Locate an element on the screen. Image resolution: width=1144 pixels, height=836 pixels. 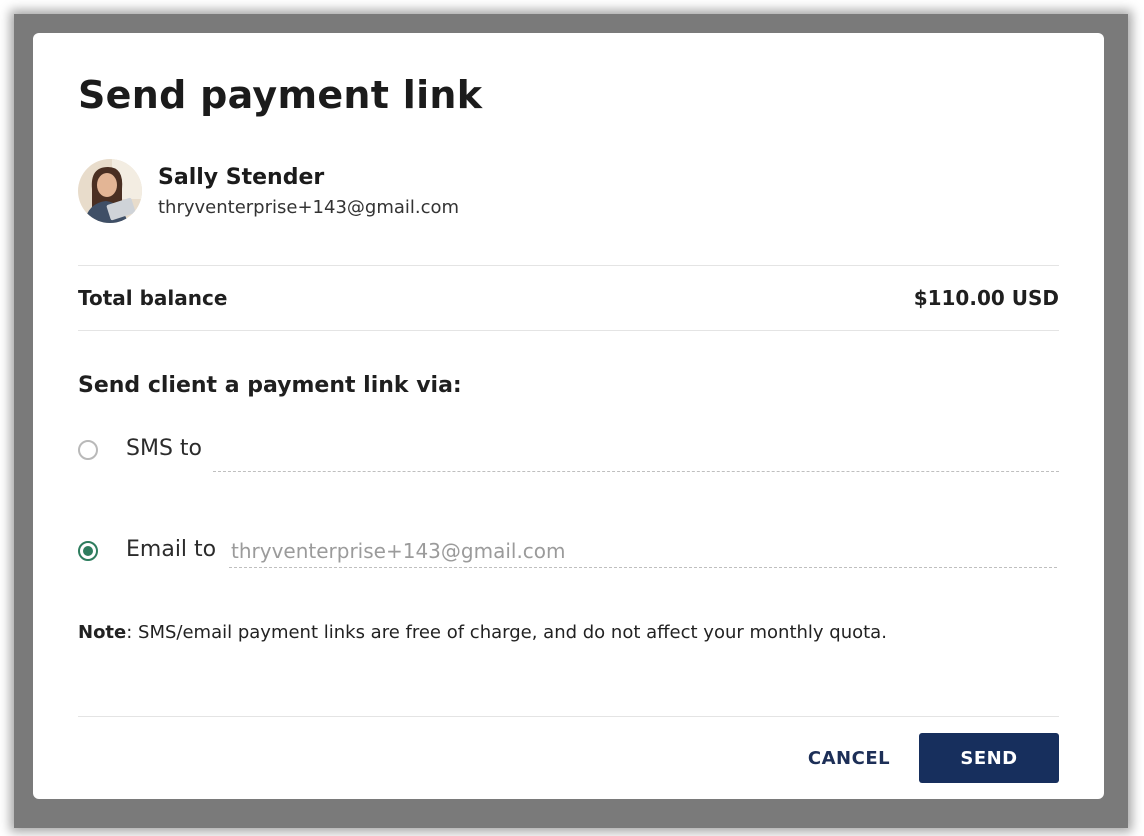
sms-phone-input is located at coordinates (636, 455).